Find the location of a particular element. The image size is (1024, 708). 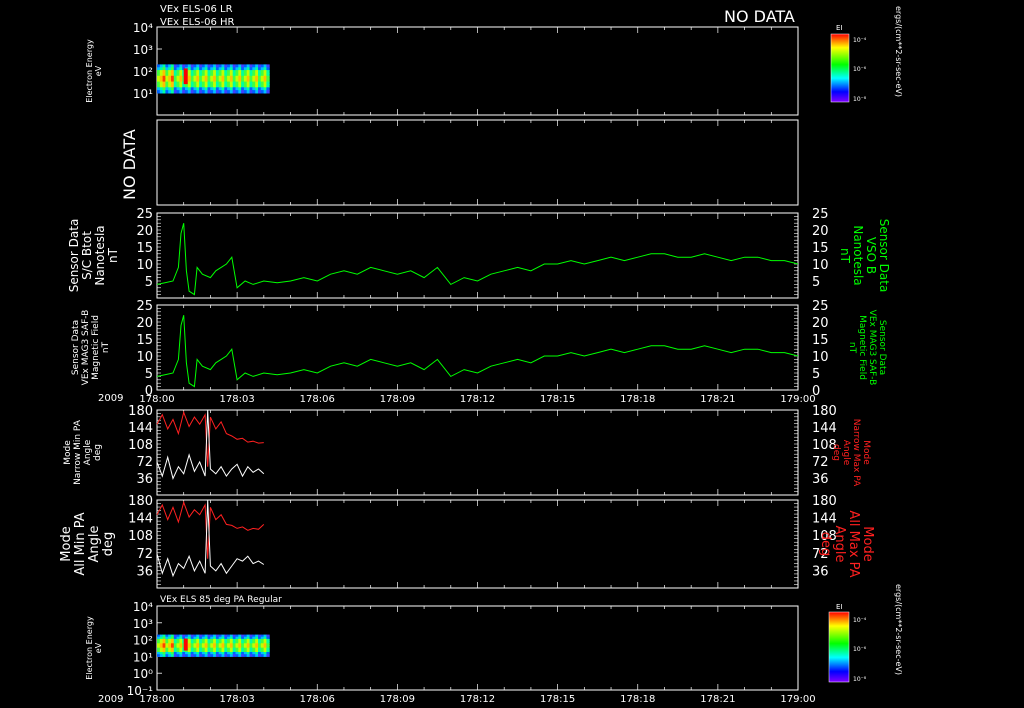

colorbar-top-tick-1: 10⁻⁴ is located at coordinates (860, 40).